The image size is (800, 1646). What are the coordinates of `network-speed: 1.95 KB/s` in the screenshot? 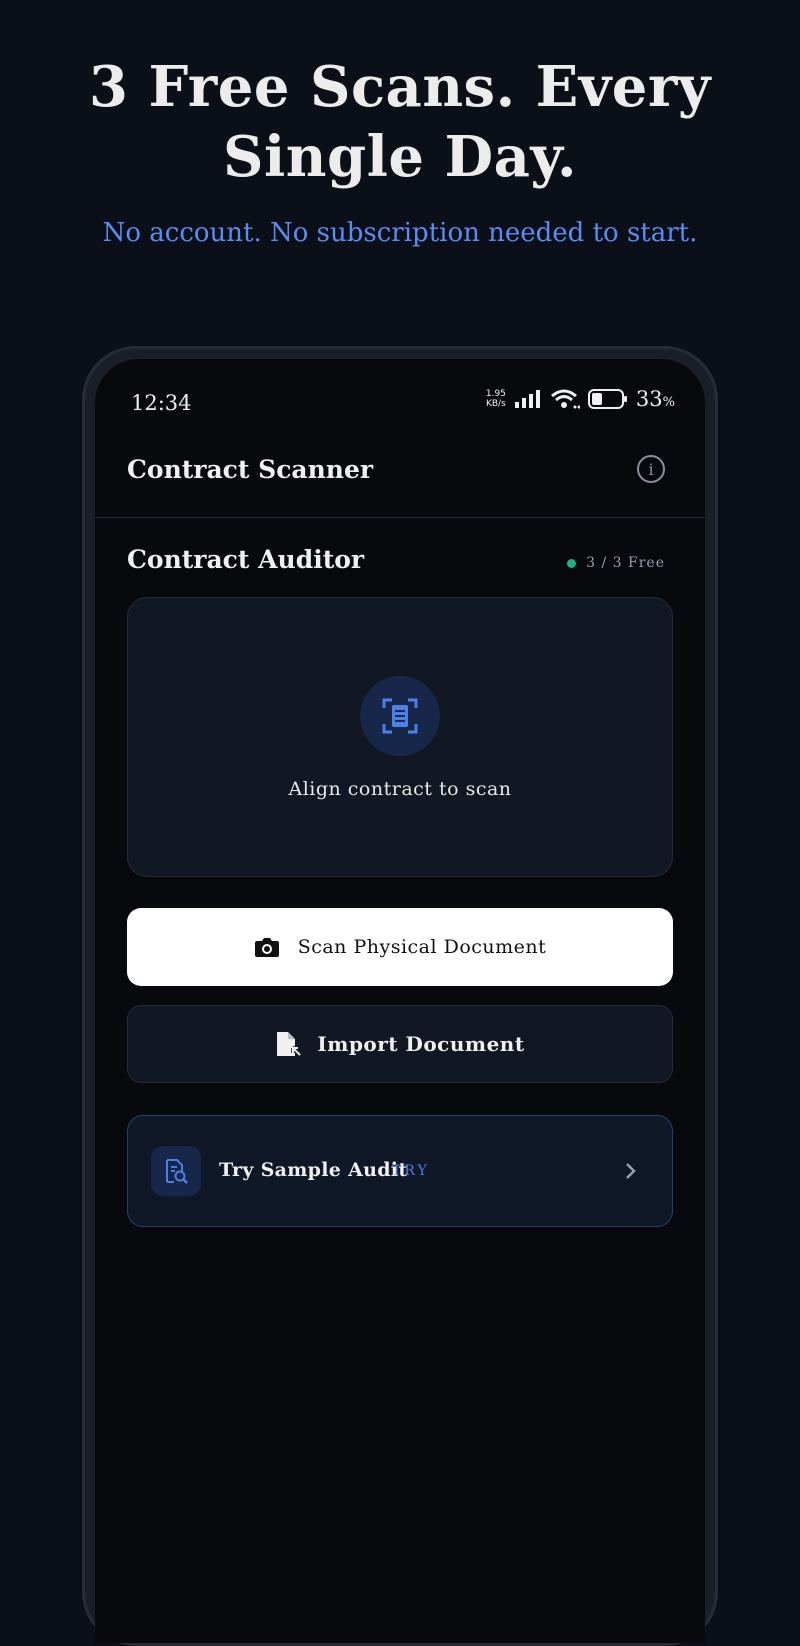 It's located at (496, 399).